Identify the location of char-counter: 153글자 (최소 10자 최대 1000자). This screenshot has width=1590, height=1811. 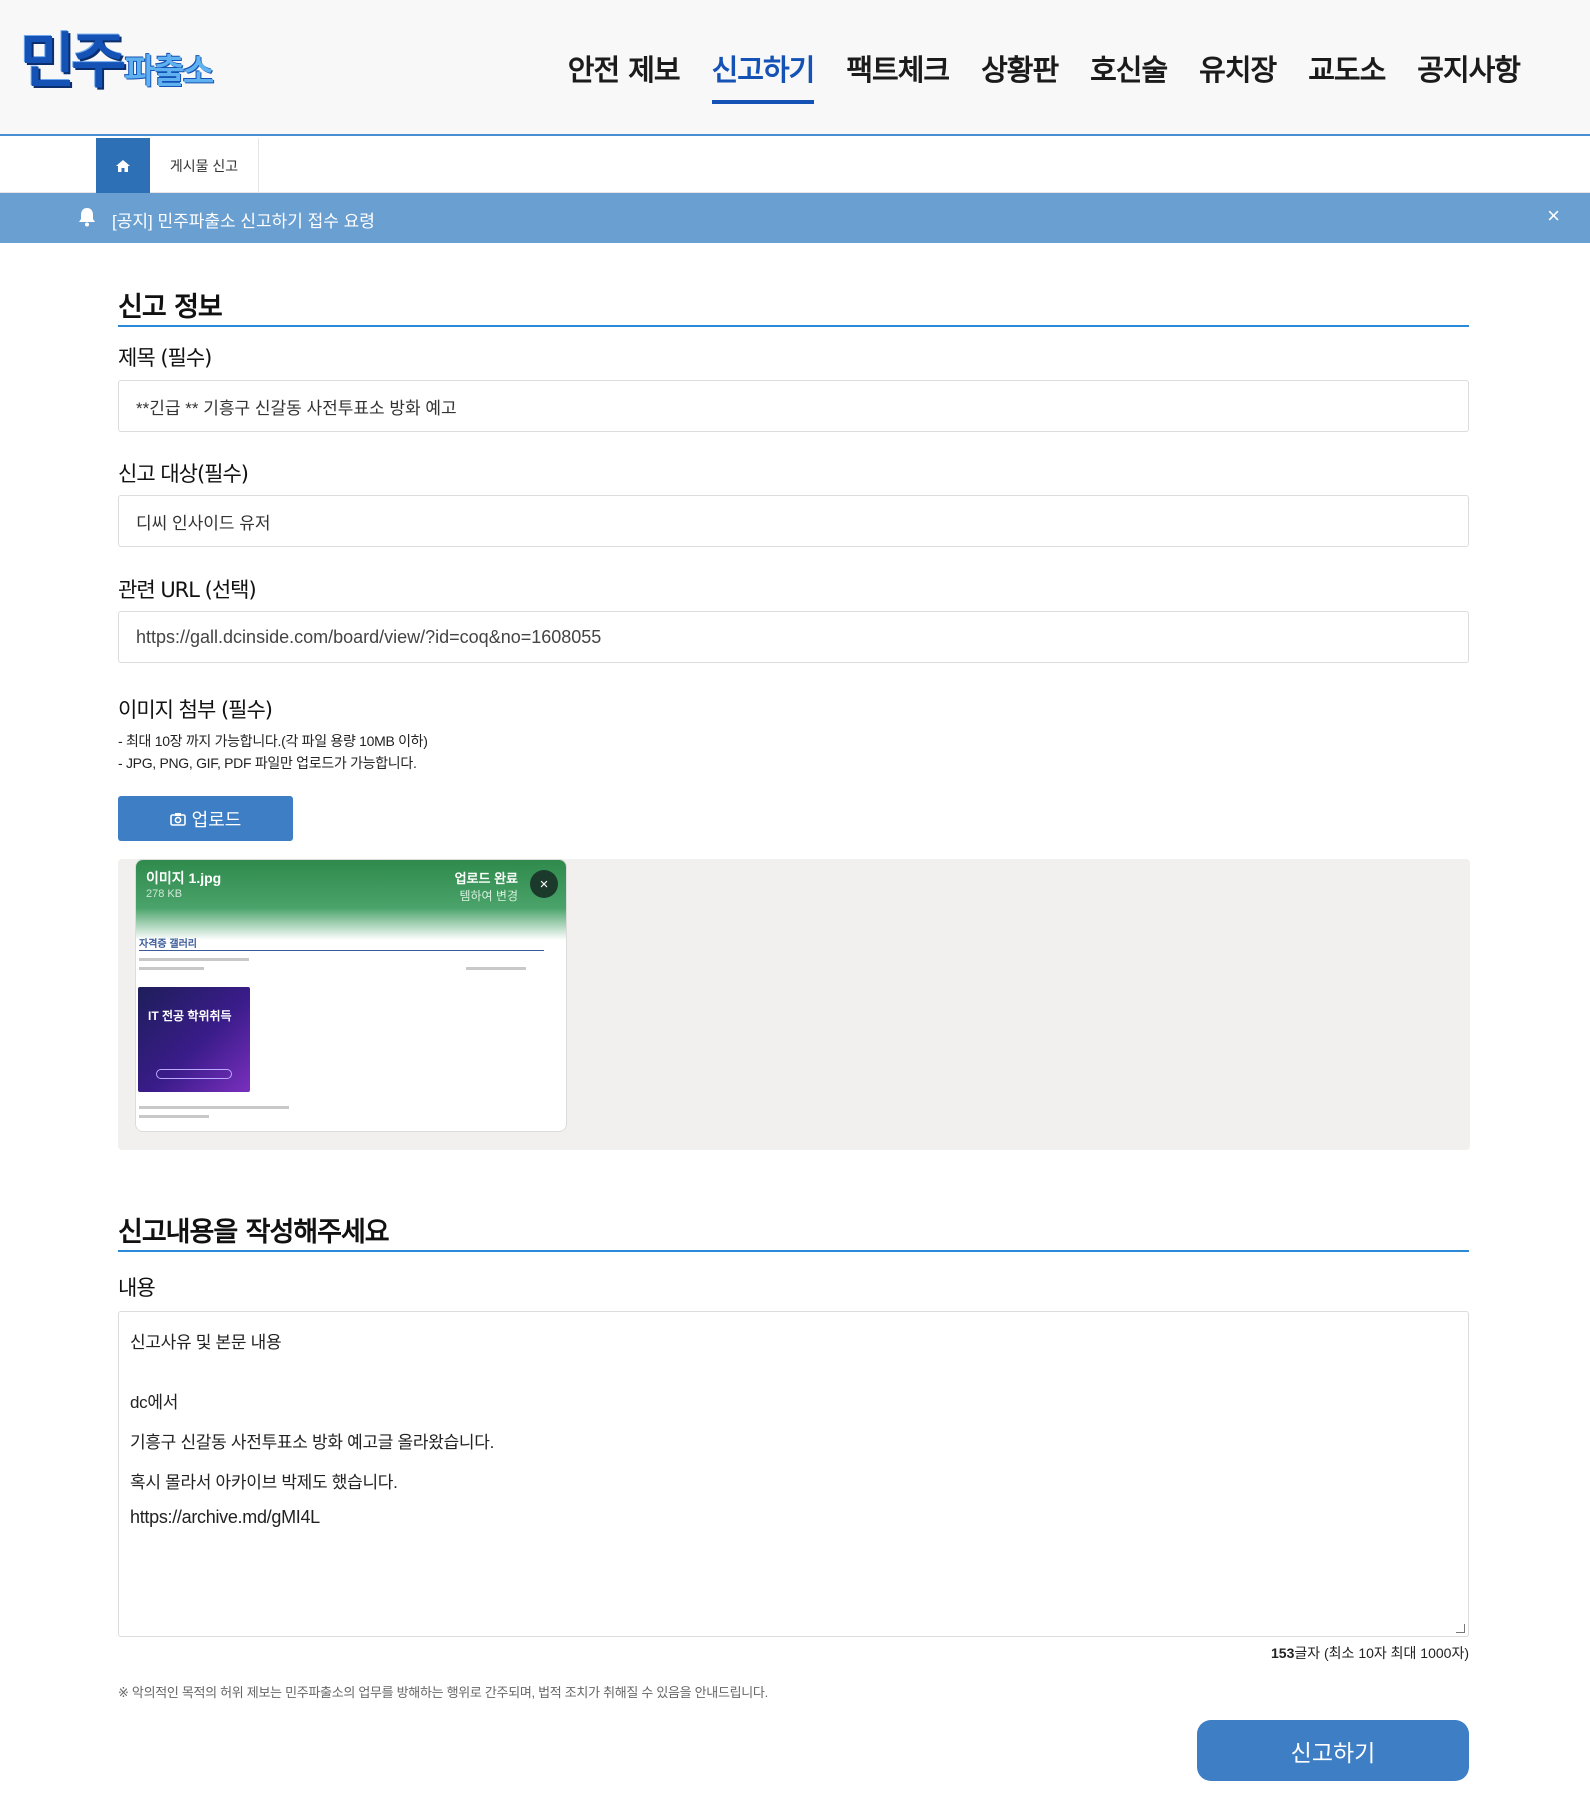
(1370, 1653).